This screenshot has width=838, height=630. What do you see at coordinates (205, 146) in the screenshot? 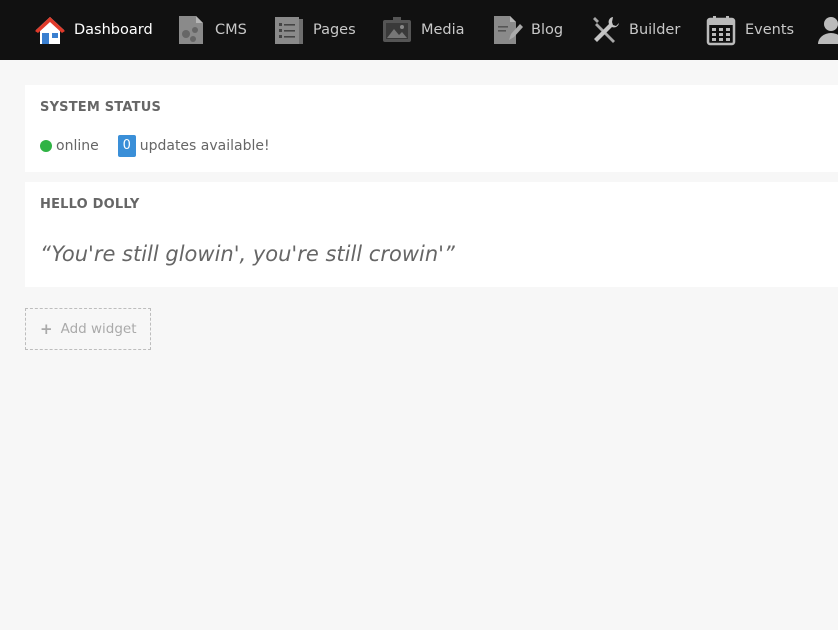
I see `updates-text: updates available!` at bounding box center [205, 146].